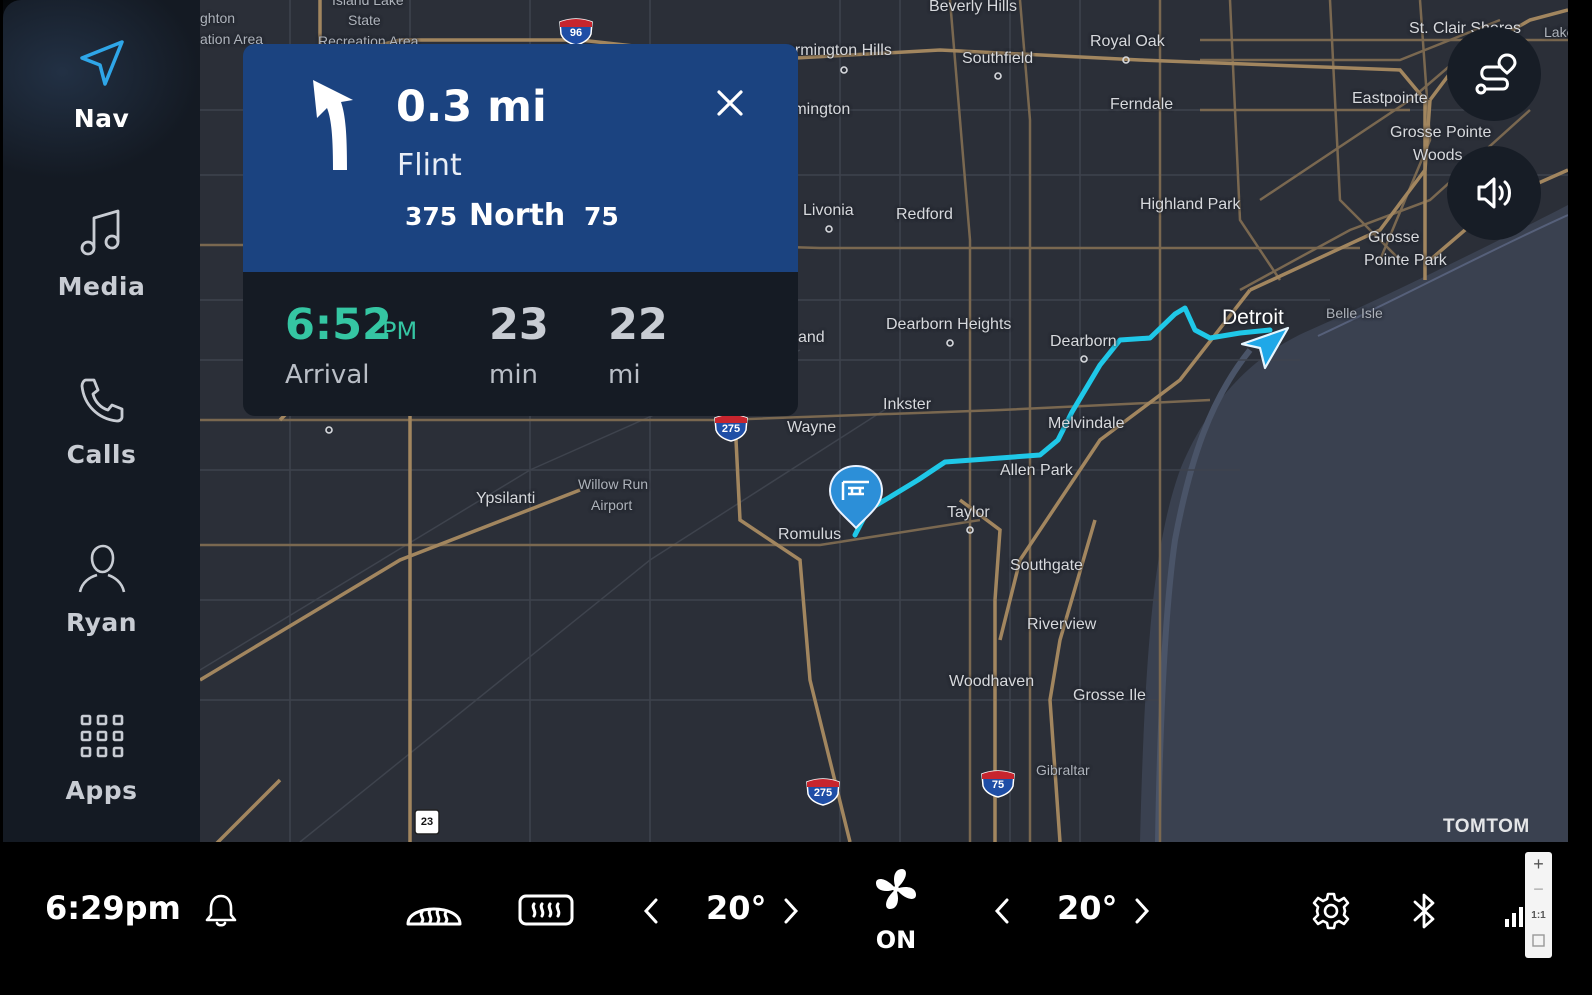 The image size is (1592, 995). I want to click on shield-number: 96, so click(576, 33).